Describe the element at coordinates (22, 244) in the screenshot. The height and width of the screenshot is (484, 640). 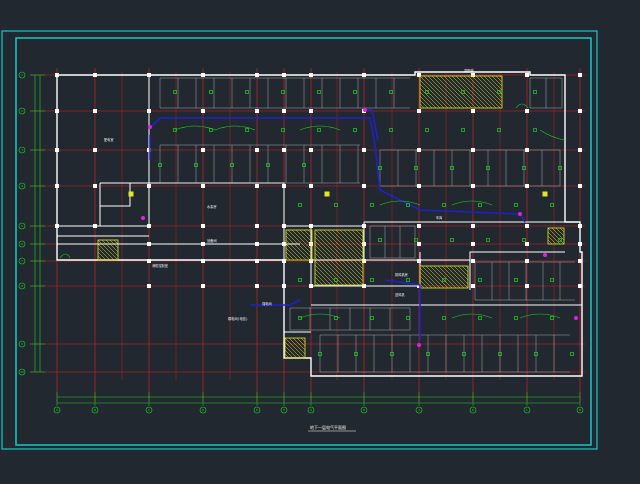
I see `row-axis-label: 6` at that location.